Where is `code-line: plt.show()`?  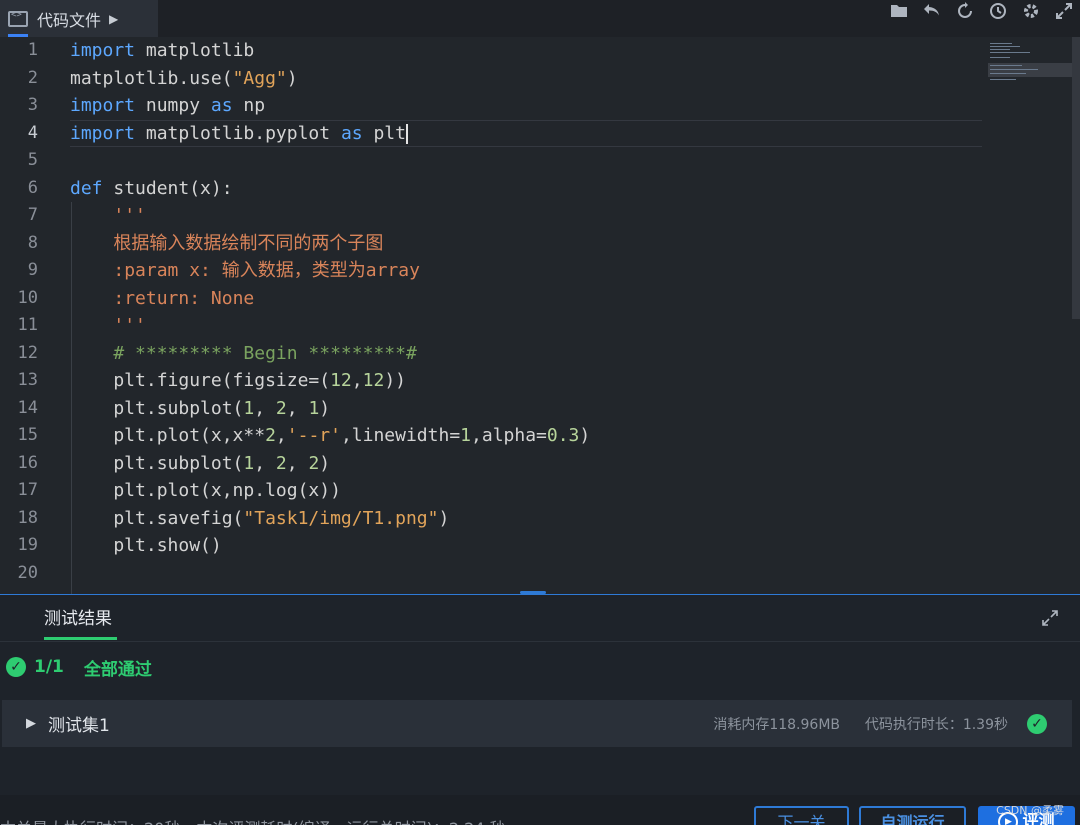 code-line: plt.show() is located at coordinates (146, 546).